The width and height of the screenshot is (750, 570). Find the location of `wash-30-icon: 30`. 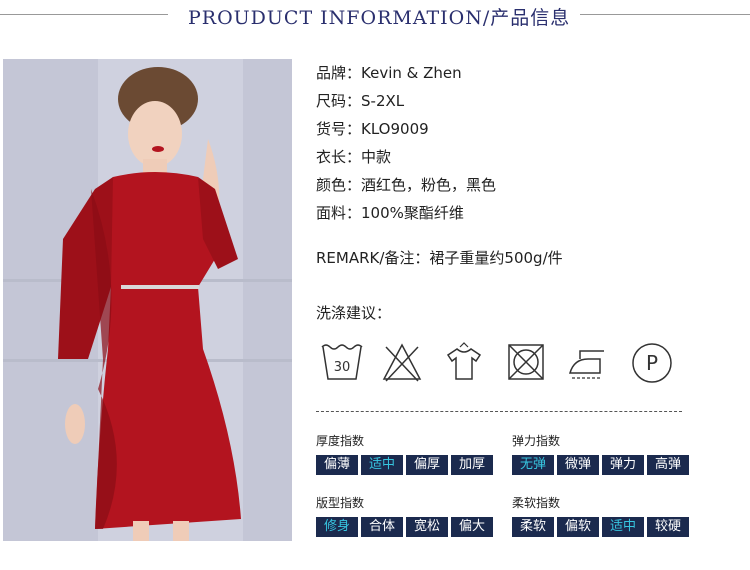

wash-30-icon: 30 is located at coordinates (342, 364).